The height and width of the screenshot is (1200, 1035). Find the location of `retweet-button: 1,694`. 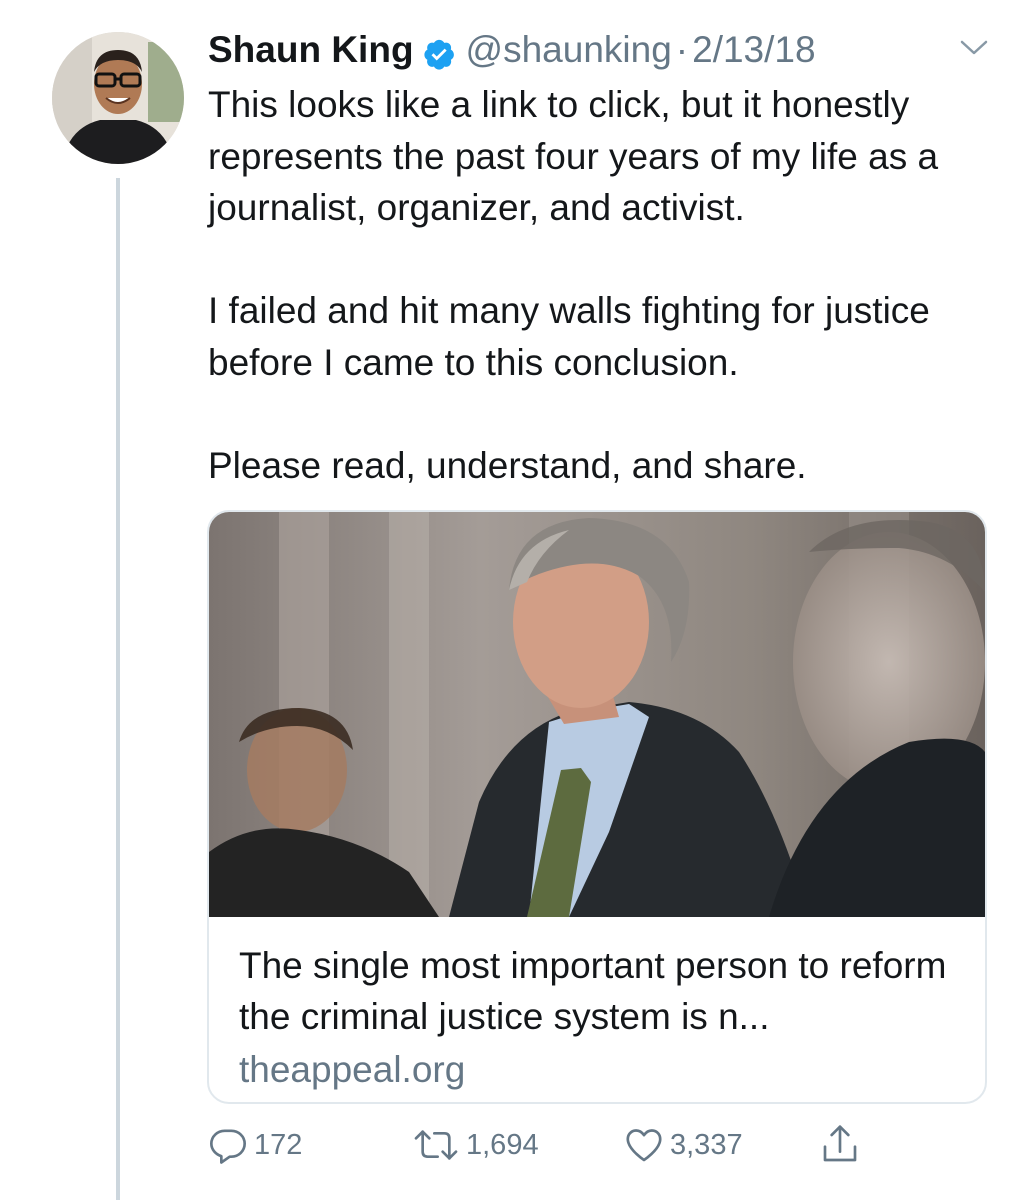

retweet-button: 1,694 is located at coordinates (475, 1145).